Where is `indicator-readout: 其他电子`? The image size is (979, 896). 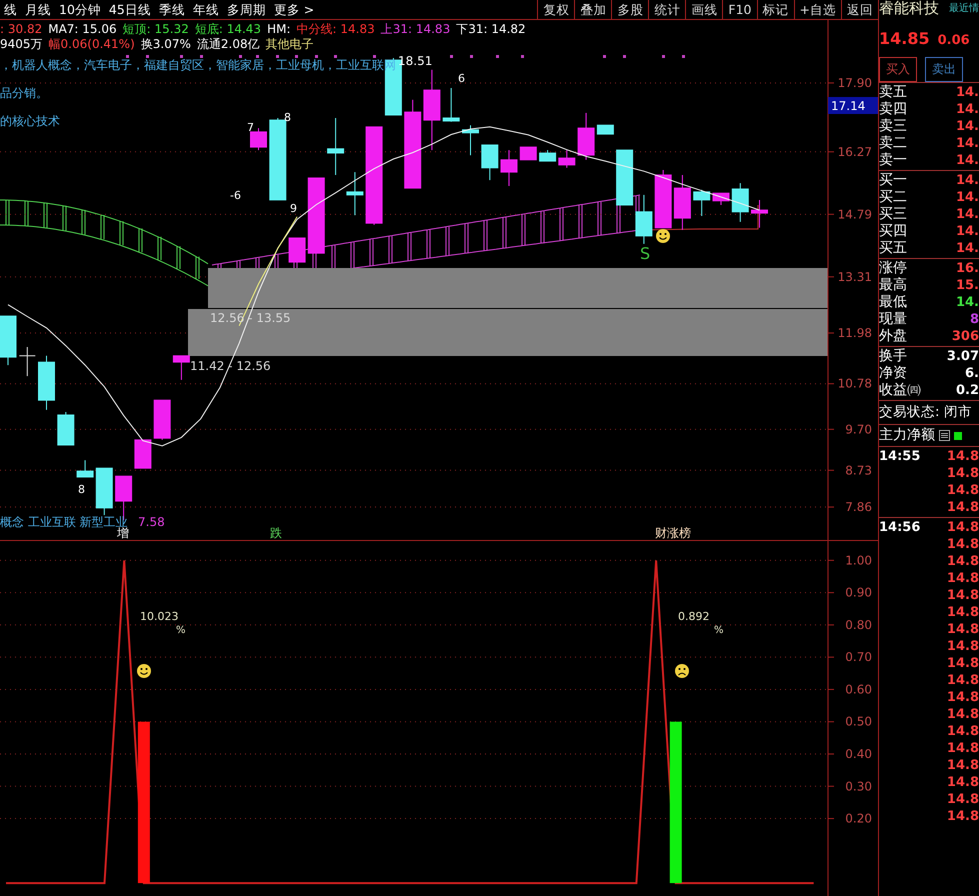
indicator-readout: 其他电子 is located at coordinates (290, 44).